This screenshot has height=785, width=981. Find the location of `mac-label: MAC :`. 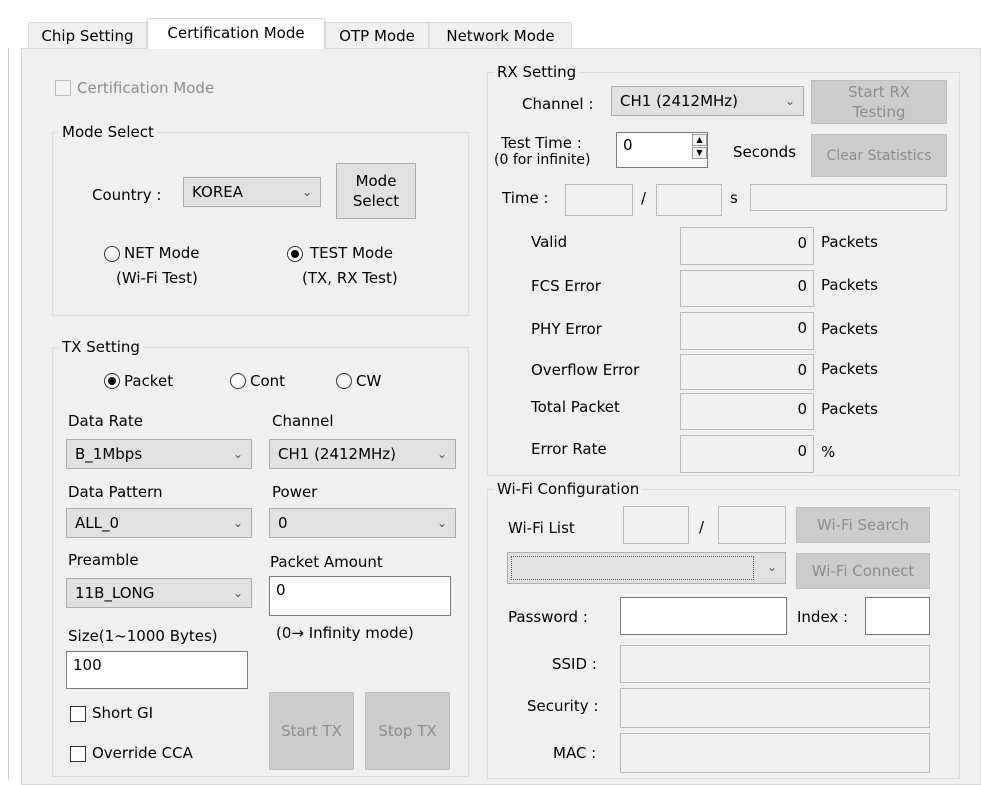

mac-label: MAC : is located at coordinates (575, 753).